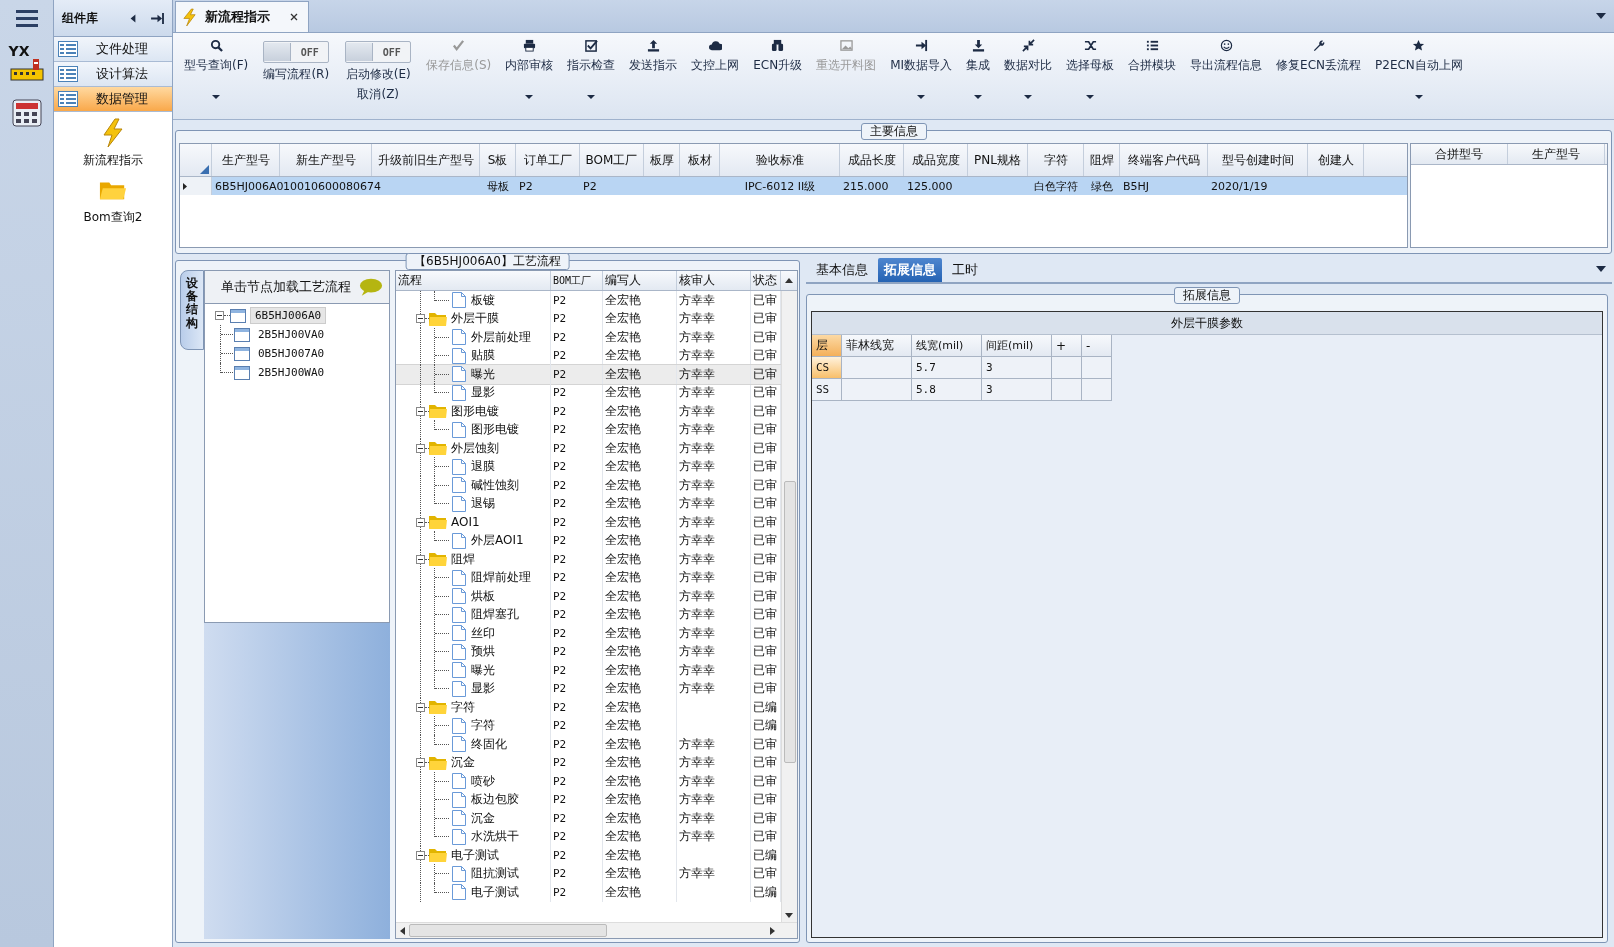 This screenshot has width=1614, height=947. I want to click on tree-row: 外层AOI1 P2 全宏艳 方幸幸 已审, so click(588, 540).